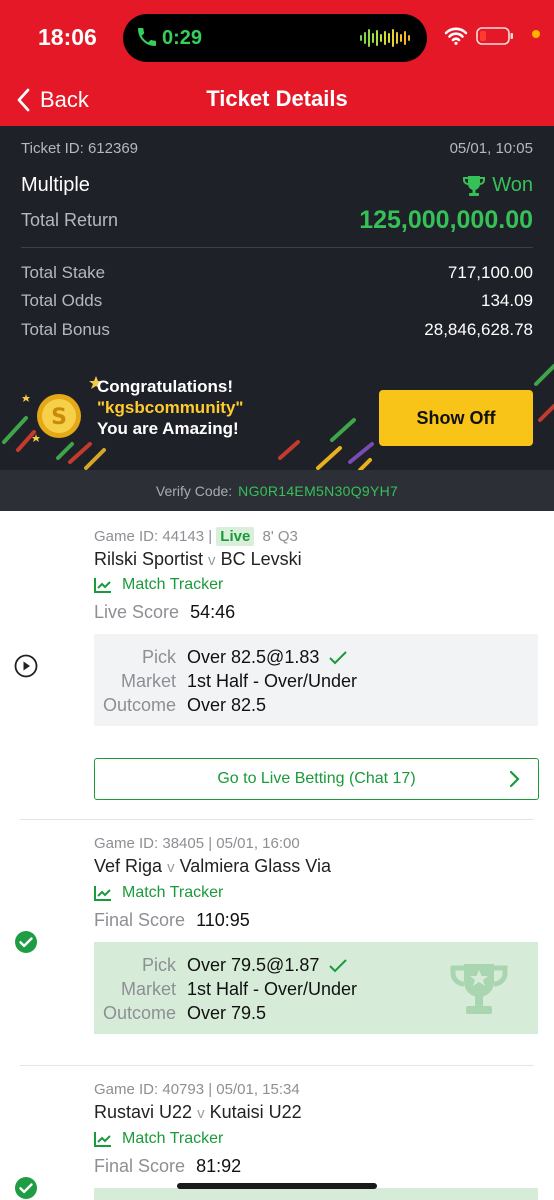 The height and width of the screenshot is (1200, 554). I want to click on game-id: Game ID: 38405 | 05/01, 16:00, so click(197, 843).